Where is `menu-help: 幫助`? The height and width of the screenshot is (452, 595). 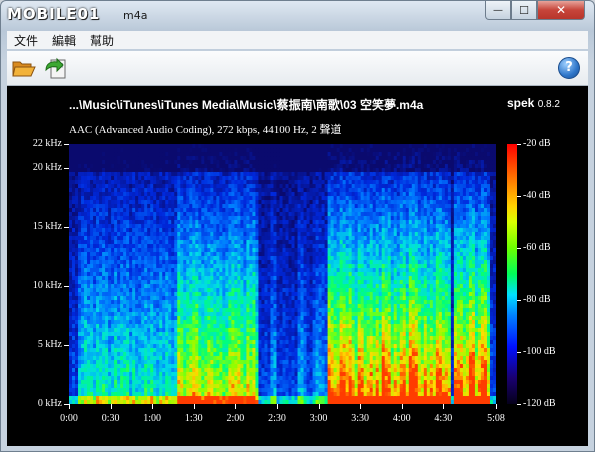
menu-help: 幫助 is located at coordinates (102, 40).